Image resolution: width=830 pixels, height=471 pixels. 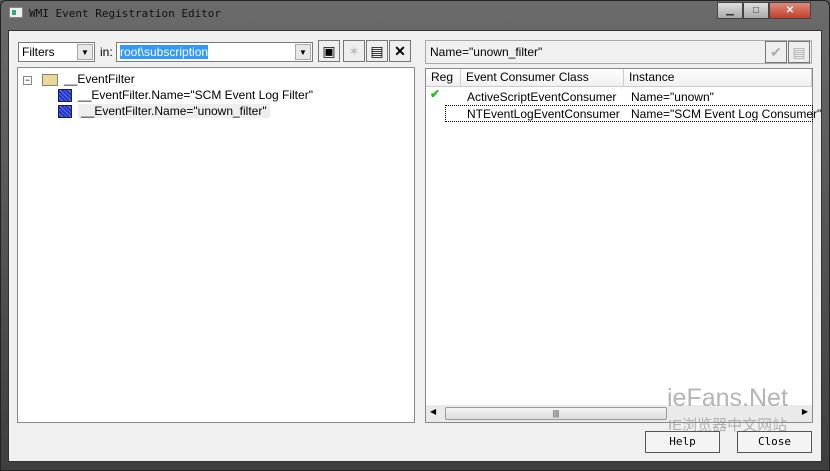 I want to click on namespace-value: root\subscription, so click(x=164, y=52).